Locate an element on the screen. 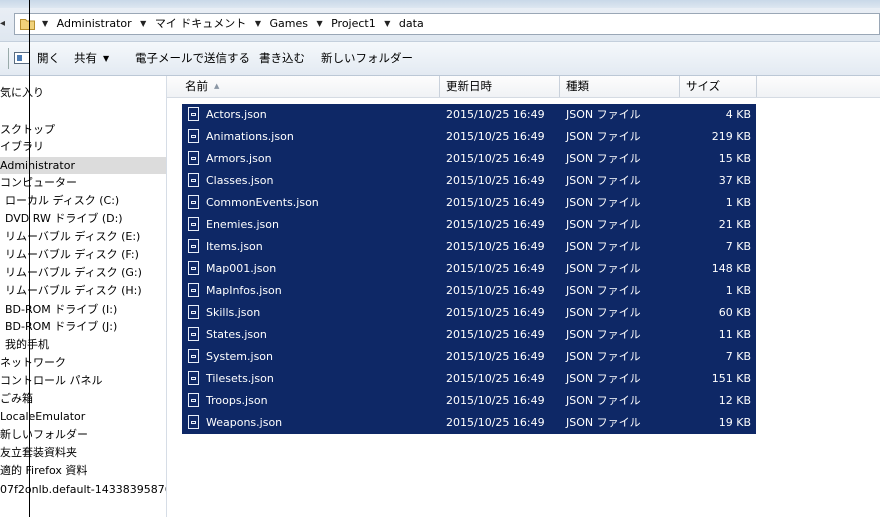 Image resolution: width=880 pixels, height=517 pixels. file-name: Tilesets.json is located at coordinates (240, 378).